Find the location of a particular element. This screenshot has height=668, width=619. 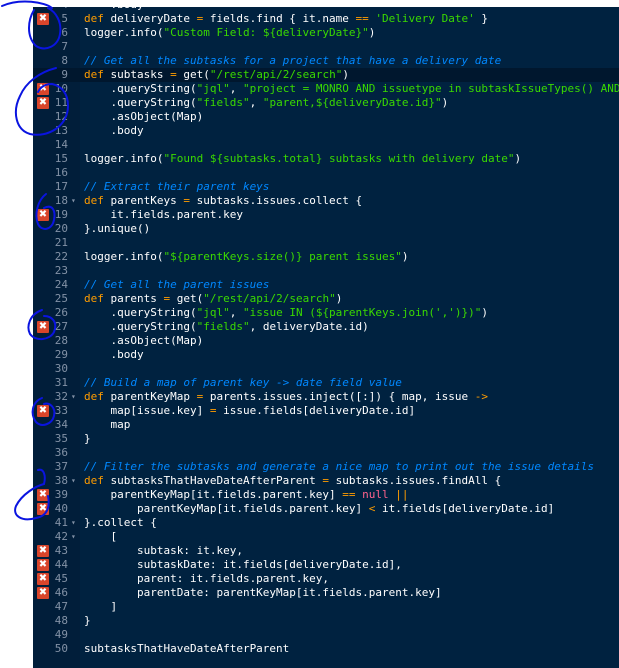

code-line: 42 ▾ [ is located at coordinates (326, 537).